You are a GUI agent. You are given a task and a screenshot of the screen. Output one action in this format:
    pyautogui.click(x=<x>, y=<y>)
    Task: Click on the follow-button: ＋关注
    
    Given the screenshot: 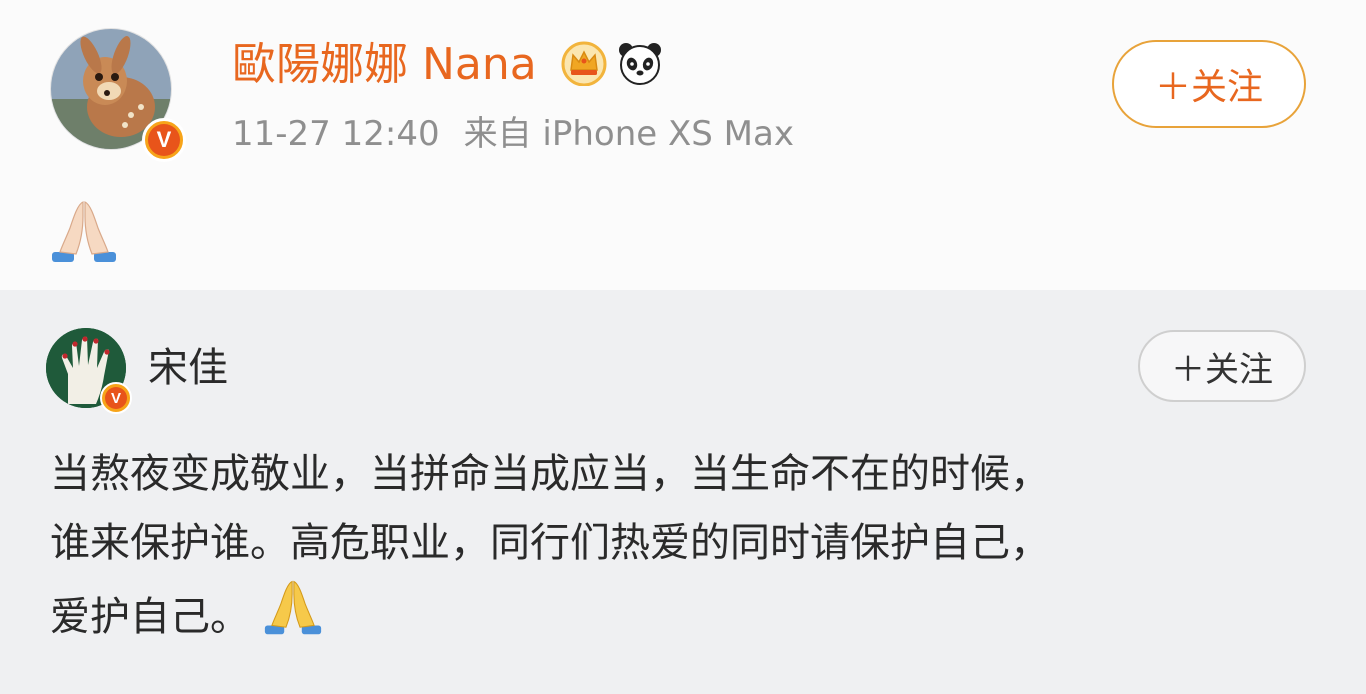 What is the action you would take?
    pyautogui.click(x=1209, y=84)
    